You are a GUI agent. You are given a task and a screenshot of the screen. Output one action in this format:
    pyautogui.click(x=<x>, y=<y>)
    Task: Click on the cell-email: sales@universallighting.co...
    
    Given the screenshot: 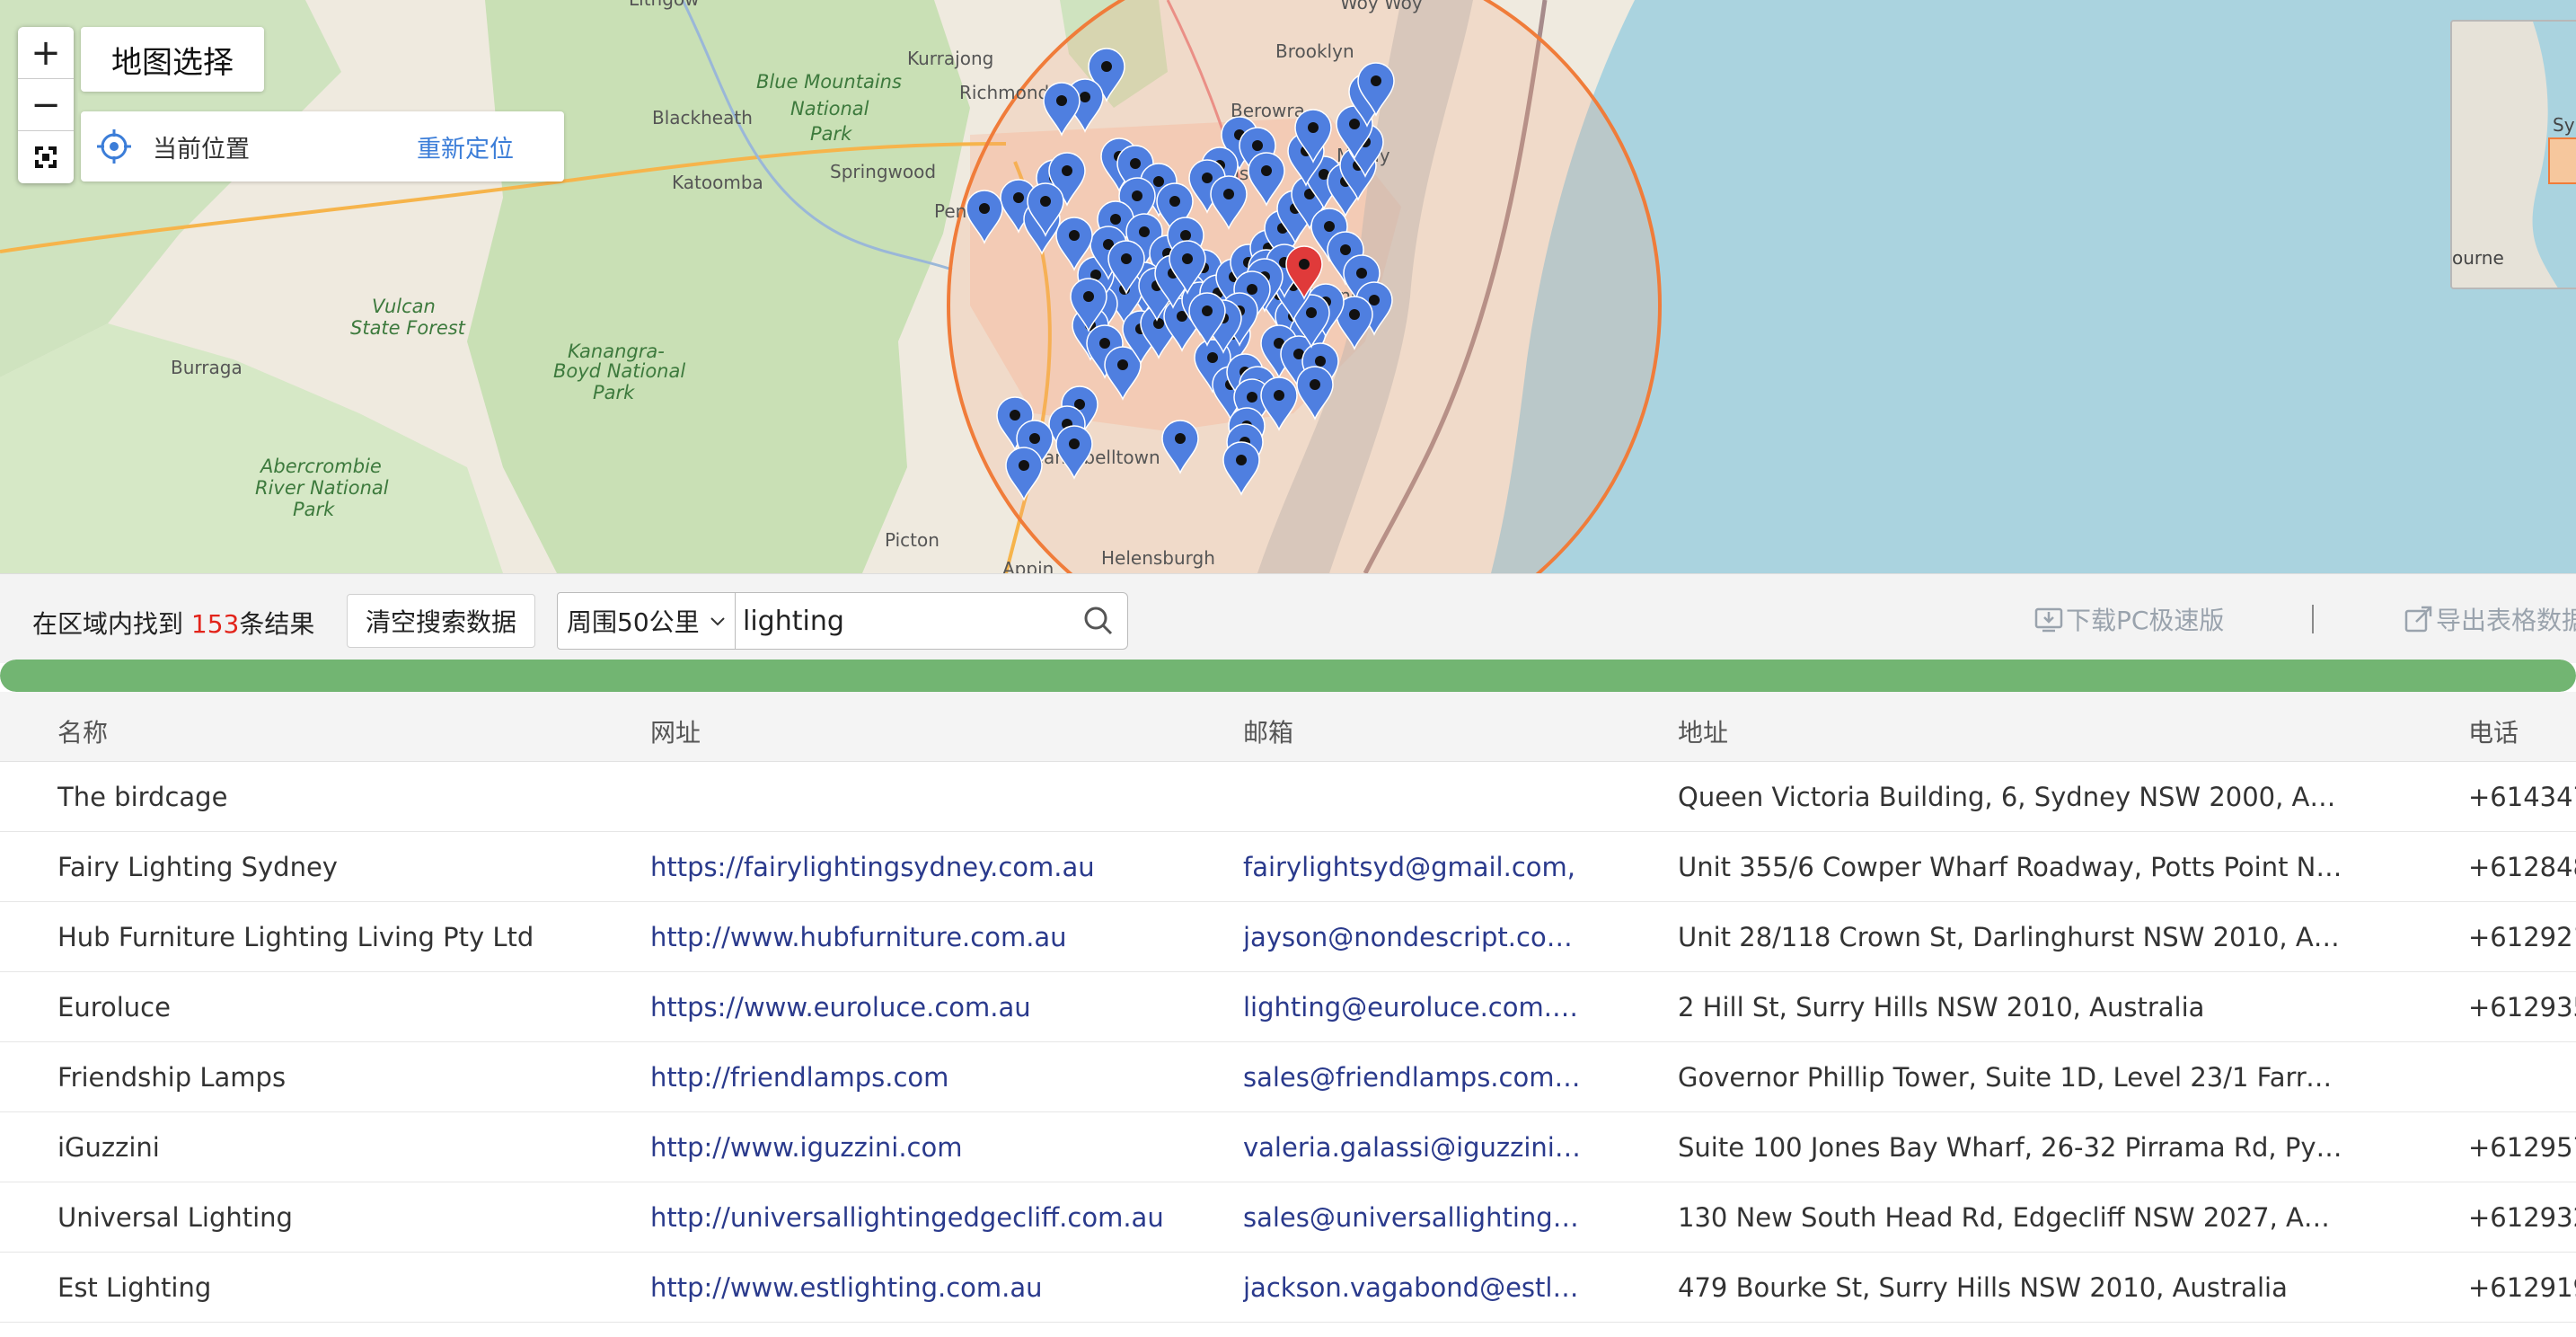 What is the action you would take?
    pyautogui.click(x=1413, y=1217)
    